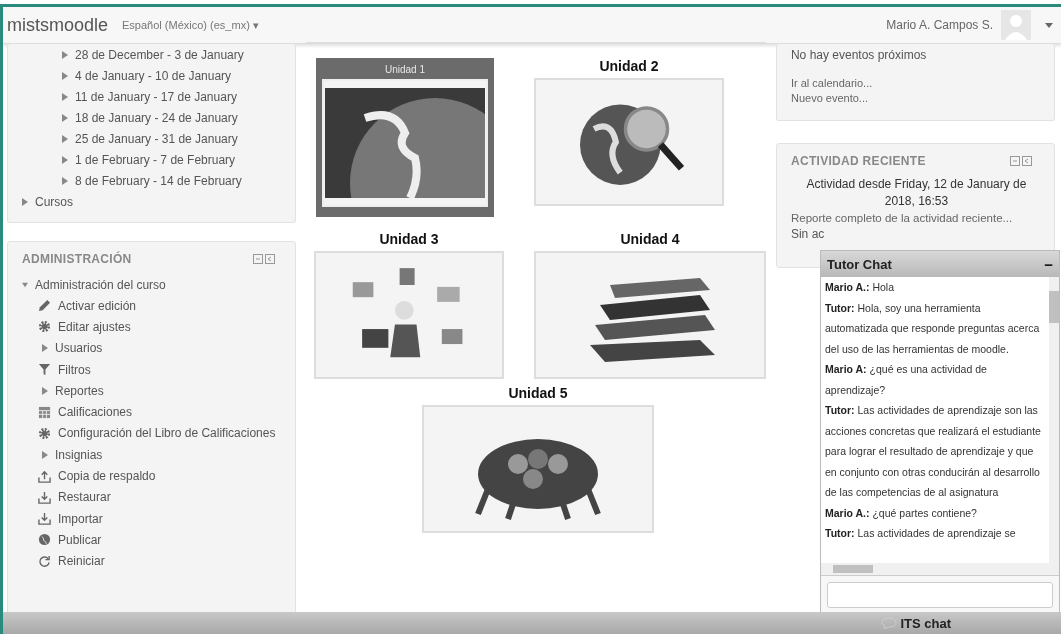 Image resolution: width=1061 pixels, height=634 pixels. I want to click on week-link: 11 de January - 17 de January, so click(156, 96).